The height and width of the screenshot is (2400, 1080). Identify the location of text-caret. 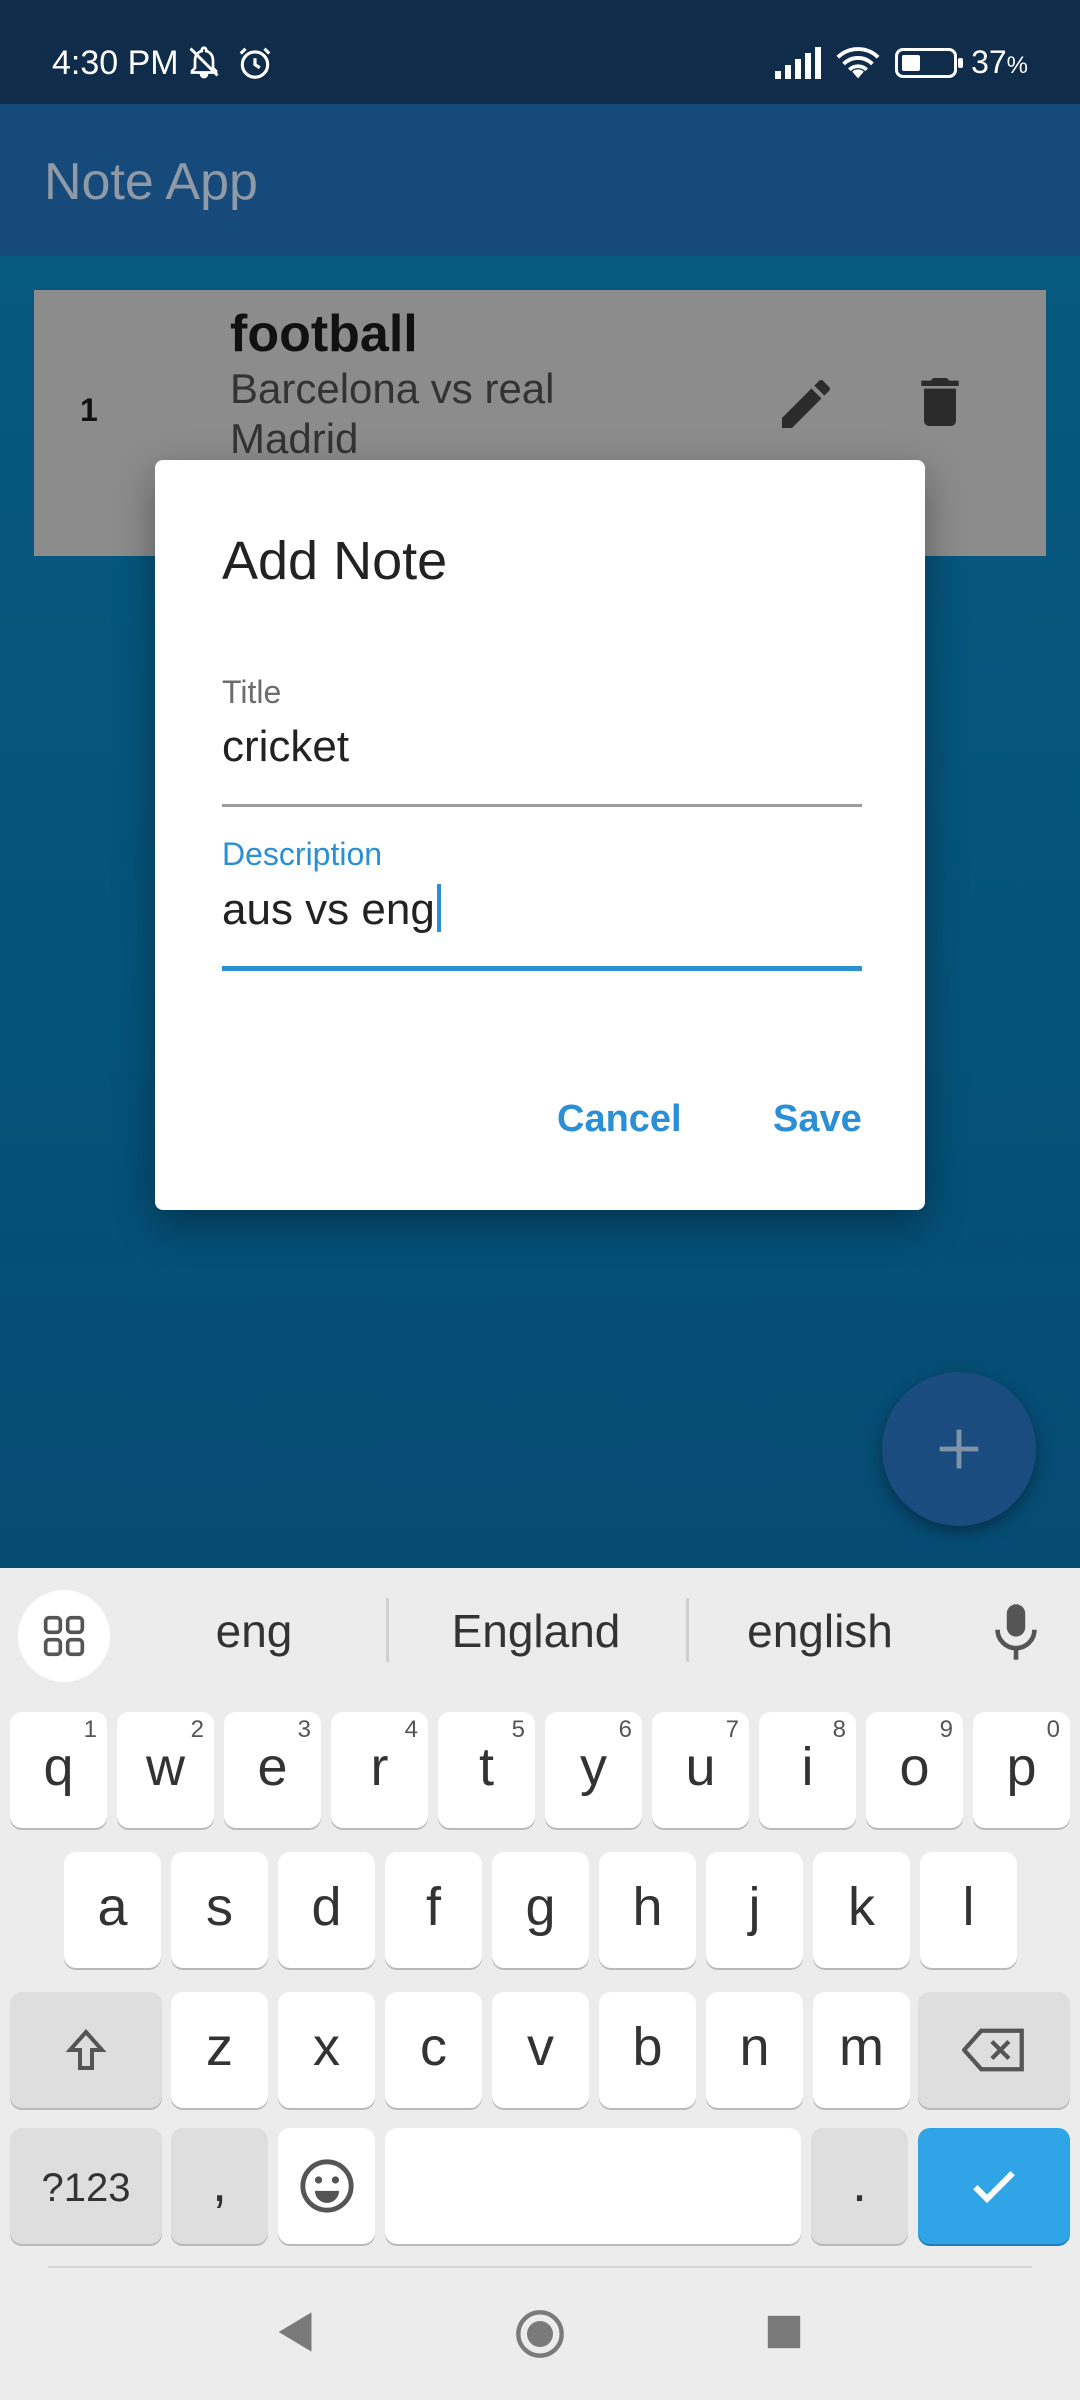
(438, 908).